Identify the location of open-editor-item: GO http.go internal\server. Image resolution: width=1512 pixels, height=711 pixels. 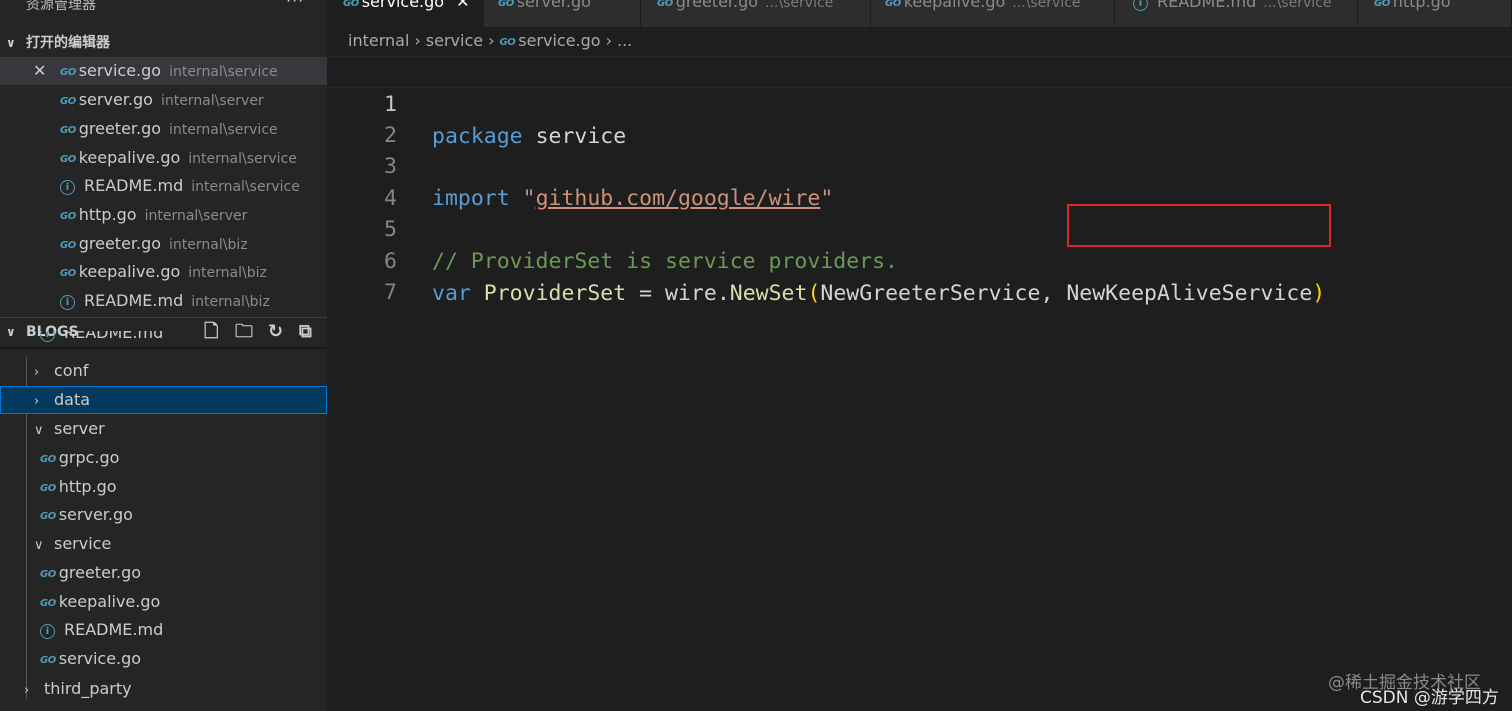
(163, 215).